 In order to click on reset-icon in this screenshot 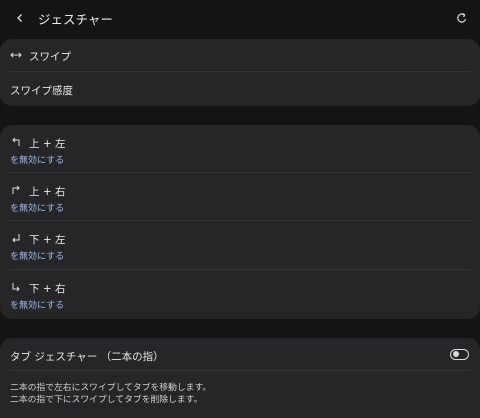, I will do `click(462, 18)`.